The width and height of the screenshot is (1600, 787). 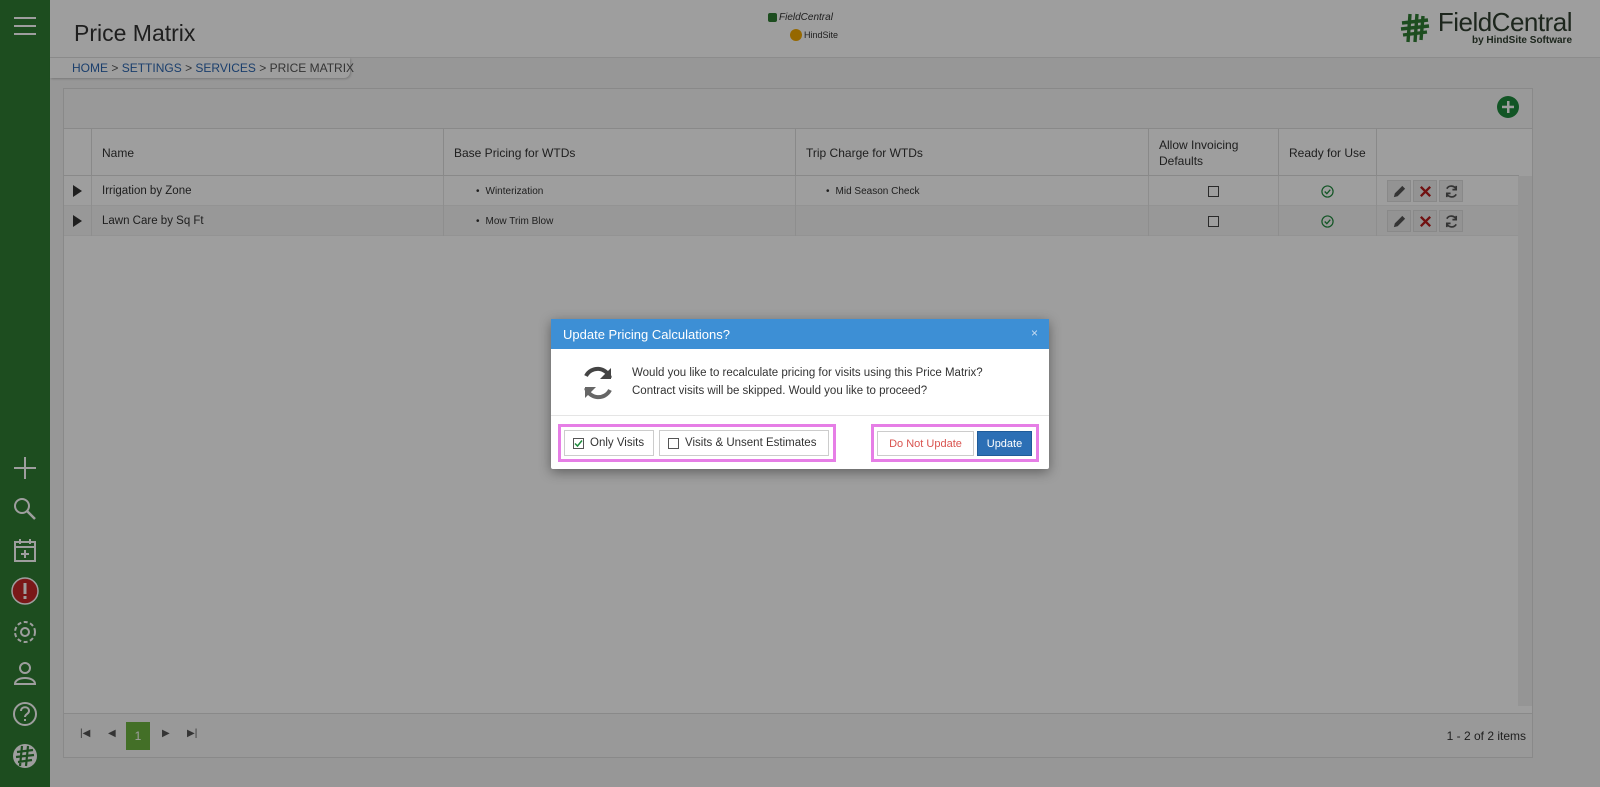 What do you see at coordinates (598, 383) in the screenshot?
I see `refresh-icon` at bounding box center [598, 383].